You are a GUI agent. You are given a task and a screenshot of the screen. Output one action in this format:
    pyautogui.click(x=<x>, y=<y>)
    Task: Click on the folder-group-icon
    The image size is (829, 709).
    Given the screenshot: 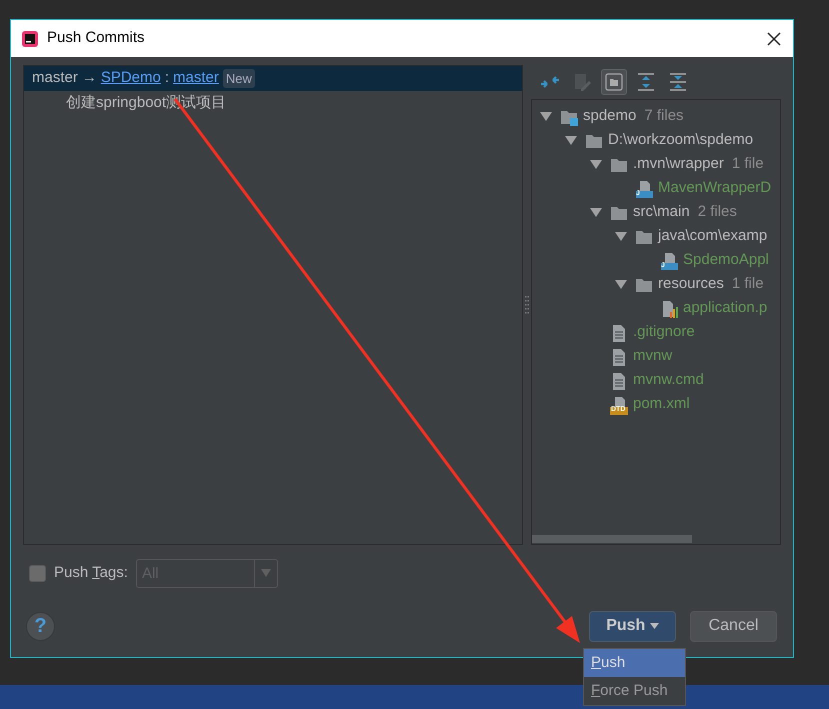 What is the action you would take?
    pyautogui.click(x=614, y=82)
    